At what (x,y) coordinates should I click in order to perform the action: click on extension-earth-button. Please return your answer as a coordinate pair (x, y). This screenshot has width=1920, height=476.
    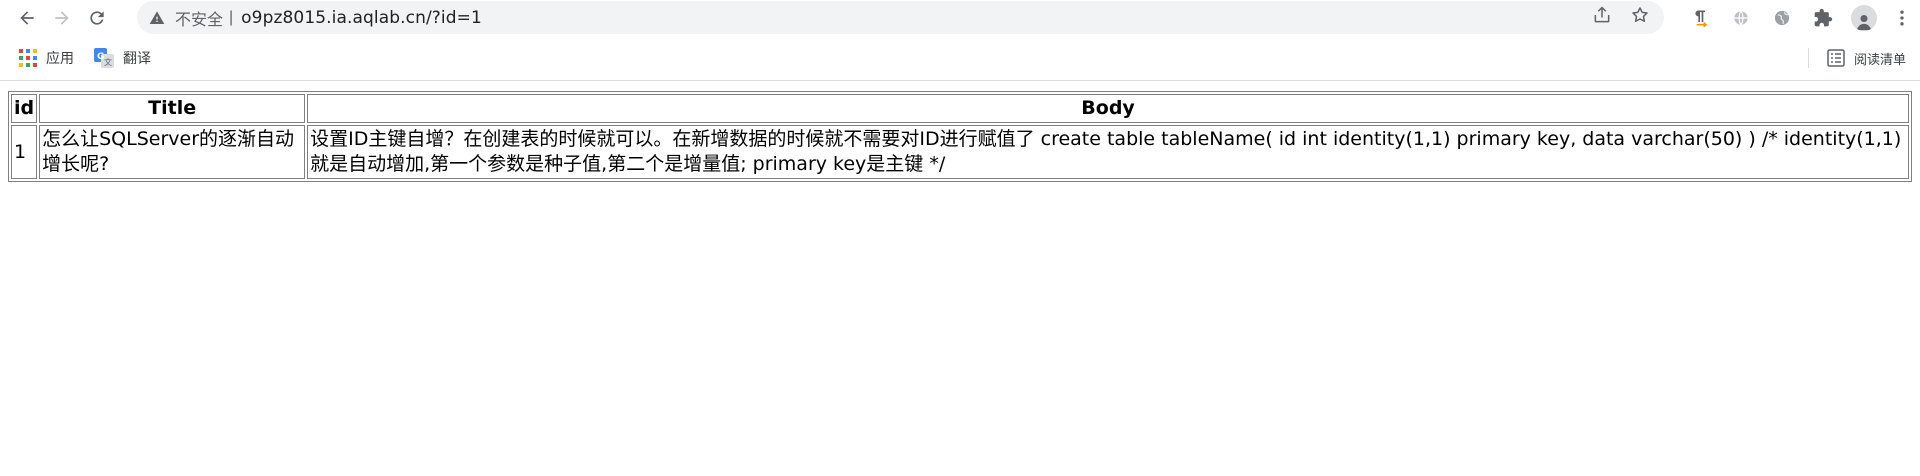
    Looking at the image, I should click on (1781, 17).